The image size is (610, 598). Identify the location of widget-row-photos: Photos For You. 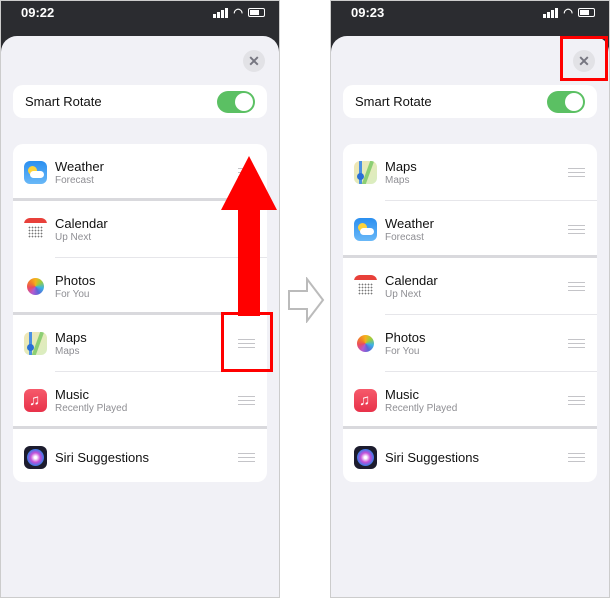
(470, 343).